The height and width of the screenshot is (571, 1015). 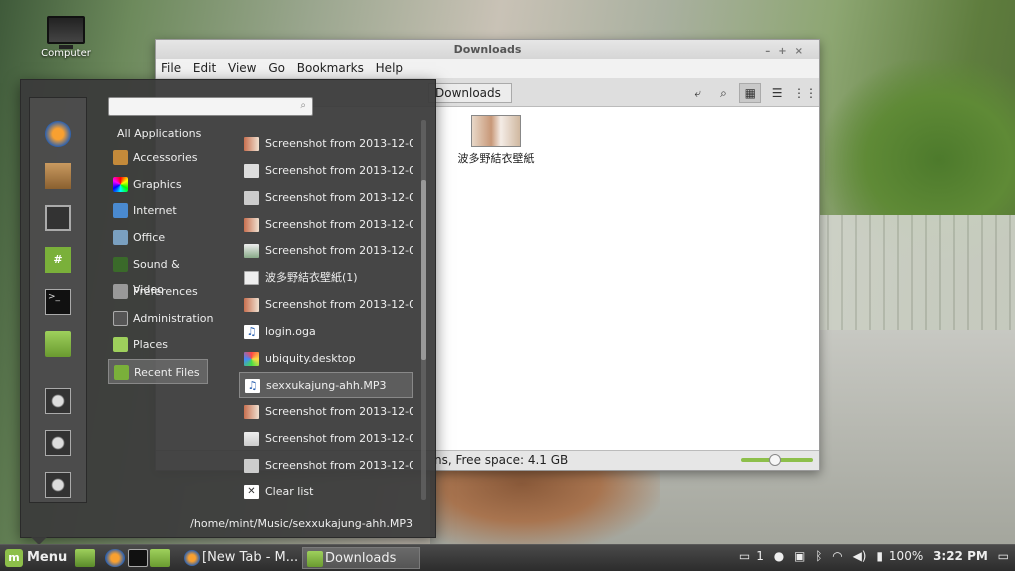 I want to click on zoom-slider-handle, so click(x=774, y=460).